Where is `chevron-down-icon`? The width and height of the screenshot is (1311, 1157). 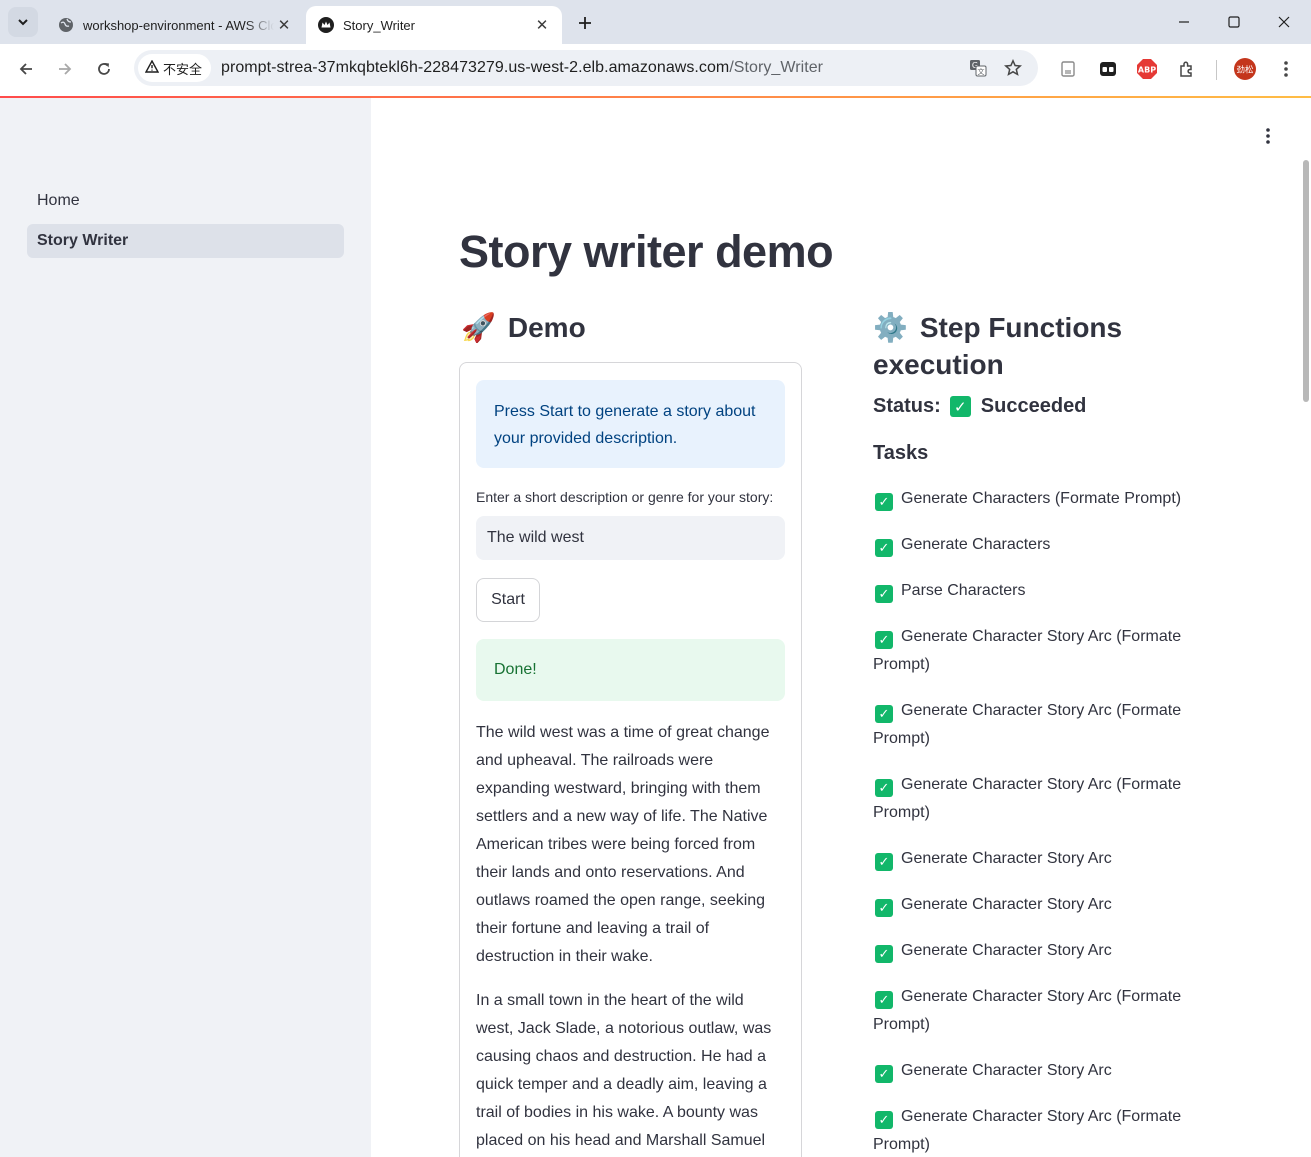
chevron-down-icon is located at coordinates (23, 22).